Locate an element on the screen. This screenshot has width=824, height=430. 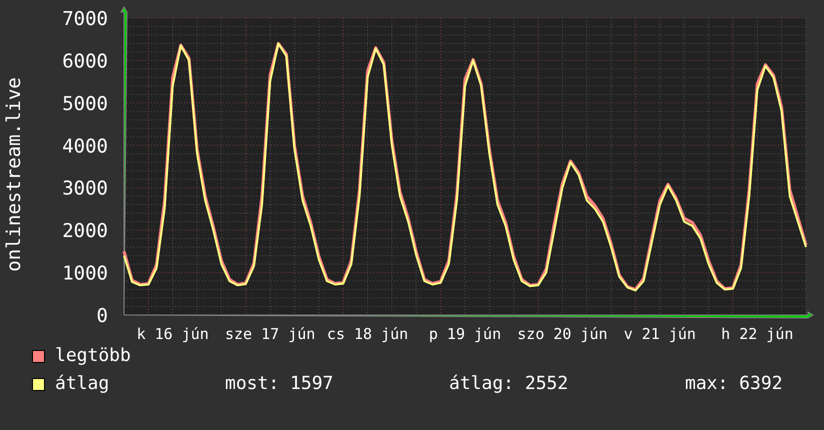
x-tick-label: k 16 jún is located at coordinates (172, 334).